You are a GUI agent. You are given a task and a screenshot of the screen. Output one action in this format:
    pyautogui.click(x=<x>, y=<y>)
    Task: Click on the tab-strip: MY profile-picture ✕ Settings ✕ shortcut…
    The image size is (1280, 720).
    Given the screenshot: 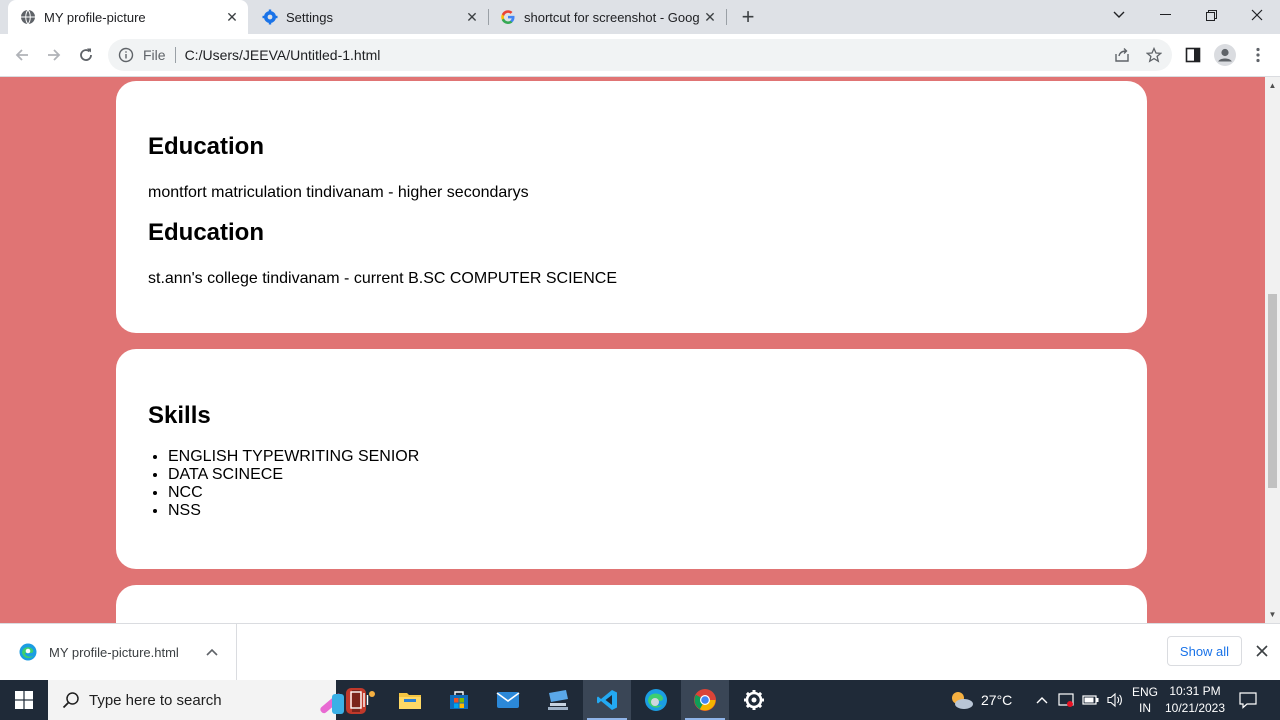 What is the action you would take?
    pyautogui.click(x=640, y=17)
    